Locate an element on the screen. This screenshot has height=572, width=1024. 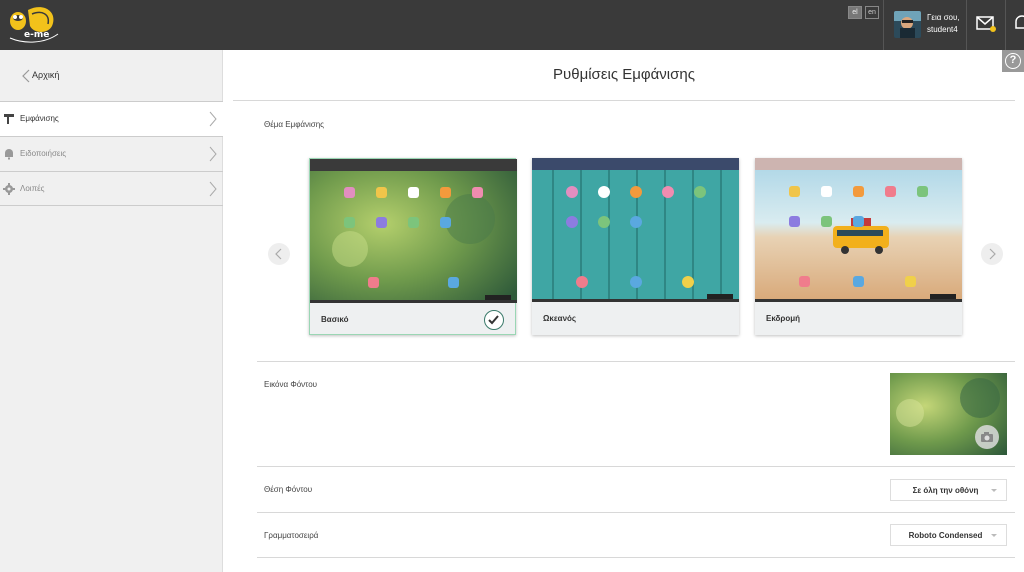
help-button: ? is located at coordinates (1013, 61).